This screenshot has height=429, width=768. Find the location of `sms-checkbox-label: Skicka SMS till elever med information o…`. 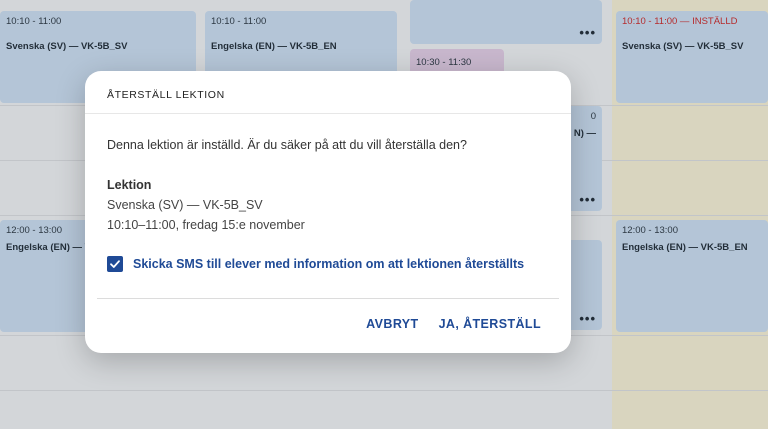

sms-checkbox-label: Skicka SMS till elever med information o… is located at coordinates (328, 264).